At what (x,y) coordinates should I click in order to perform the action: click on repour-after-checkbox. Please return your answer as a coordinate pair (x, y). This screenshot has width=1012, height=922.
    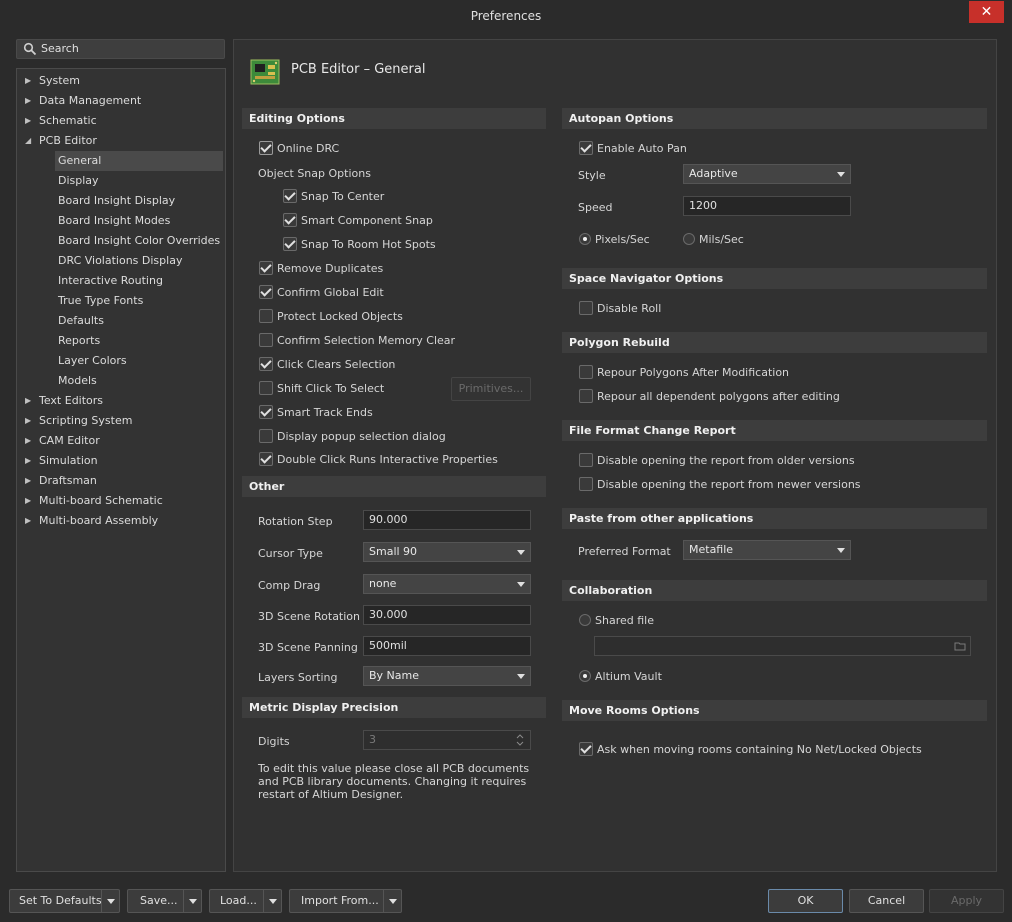
    Looking at the image, I should click on (586, 372).